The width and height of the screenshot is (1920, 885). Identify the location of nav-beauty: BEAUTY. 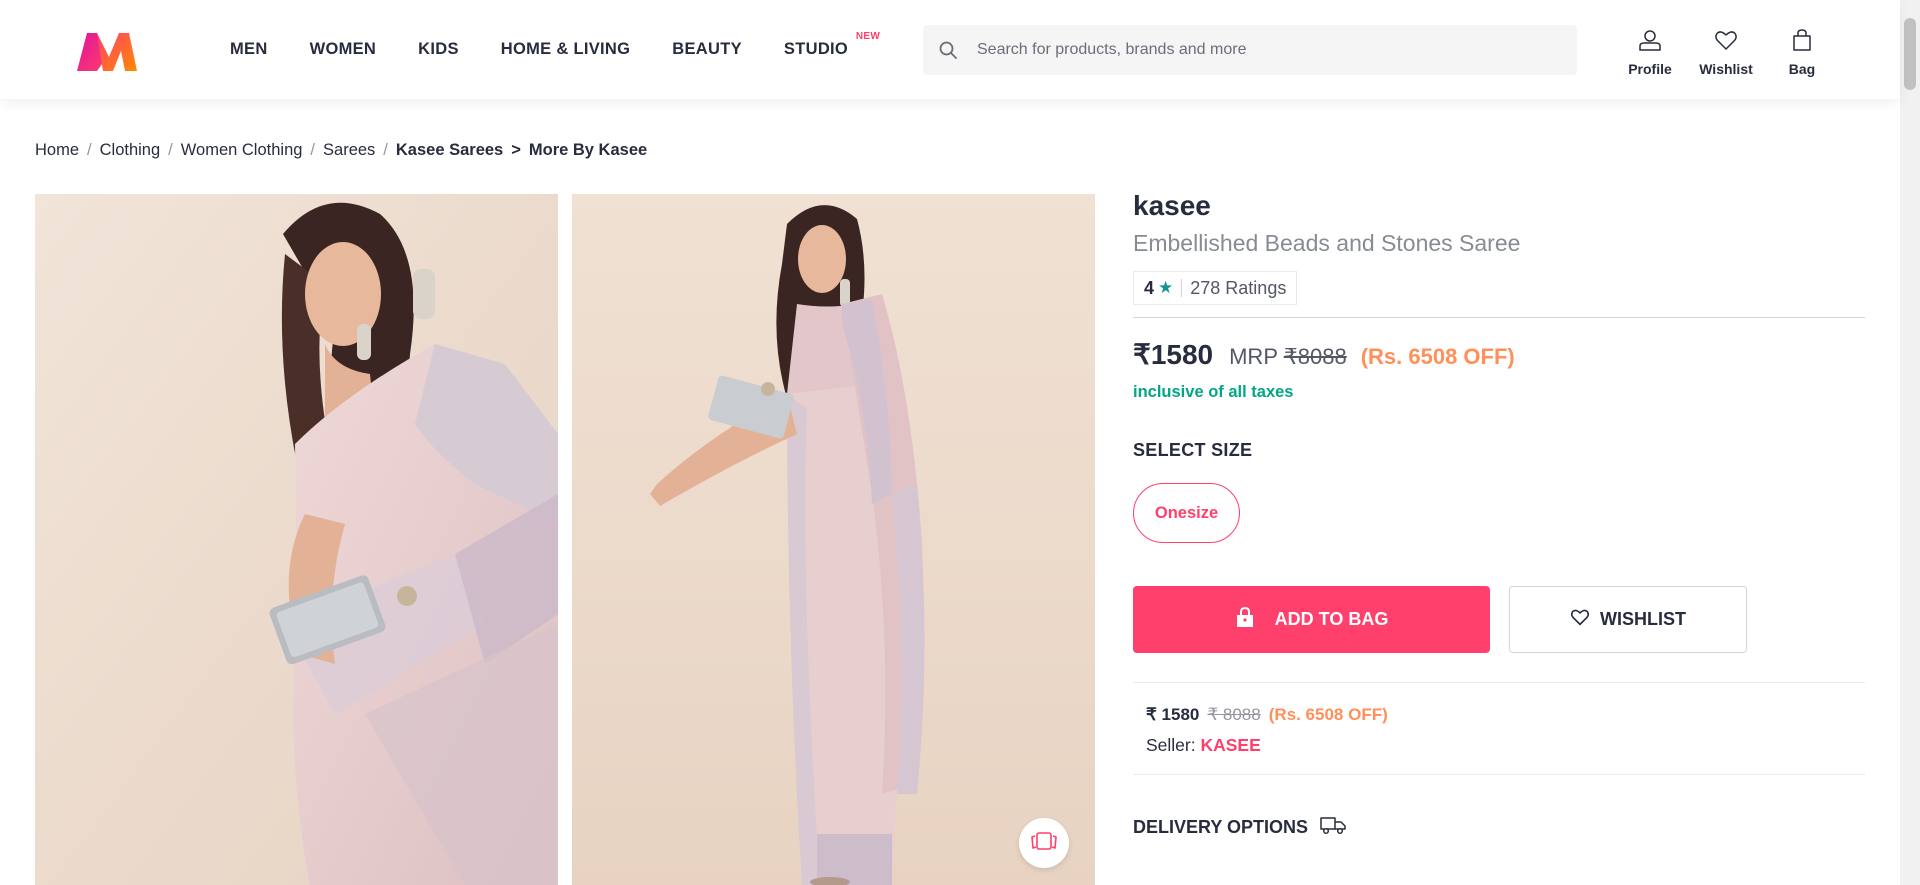
(707, 49).